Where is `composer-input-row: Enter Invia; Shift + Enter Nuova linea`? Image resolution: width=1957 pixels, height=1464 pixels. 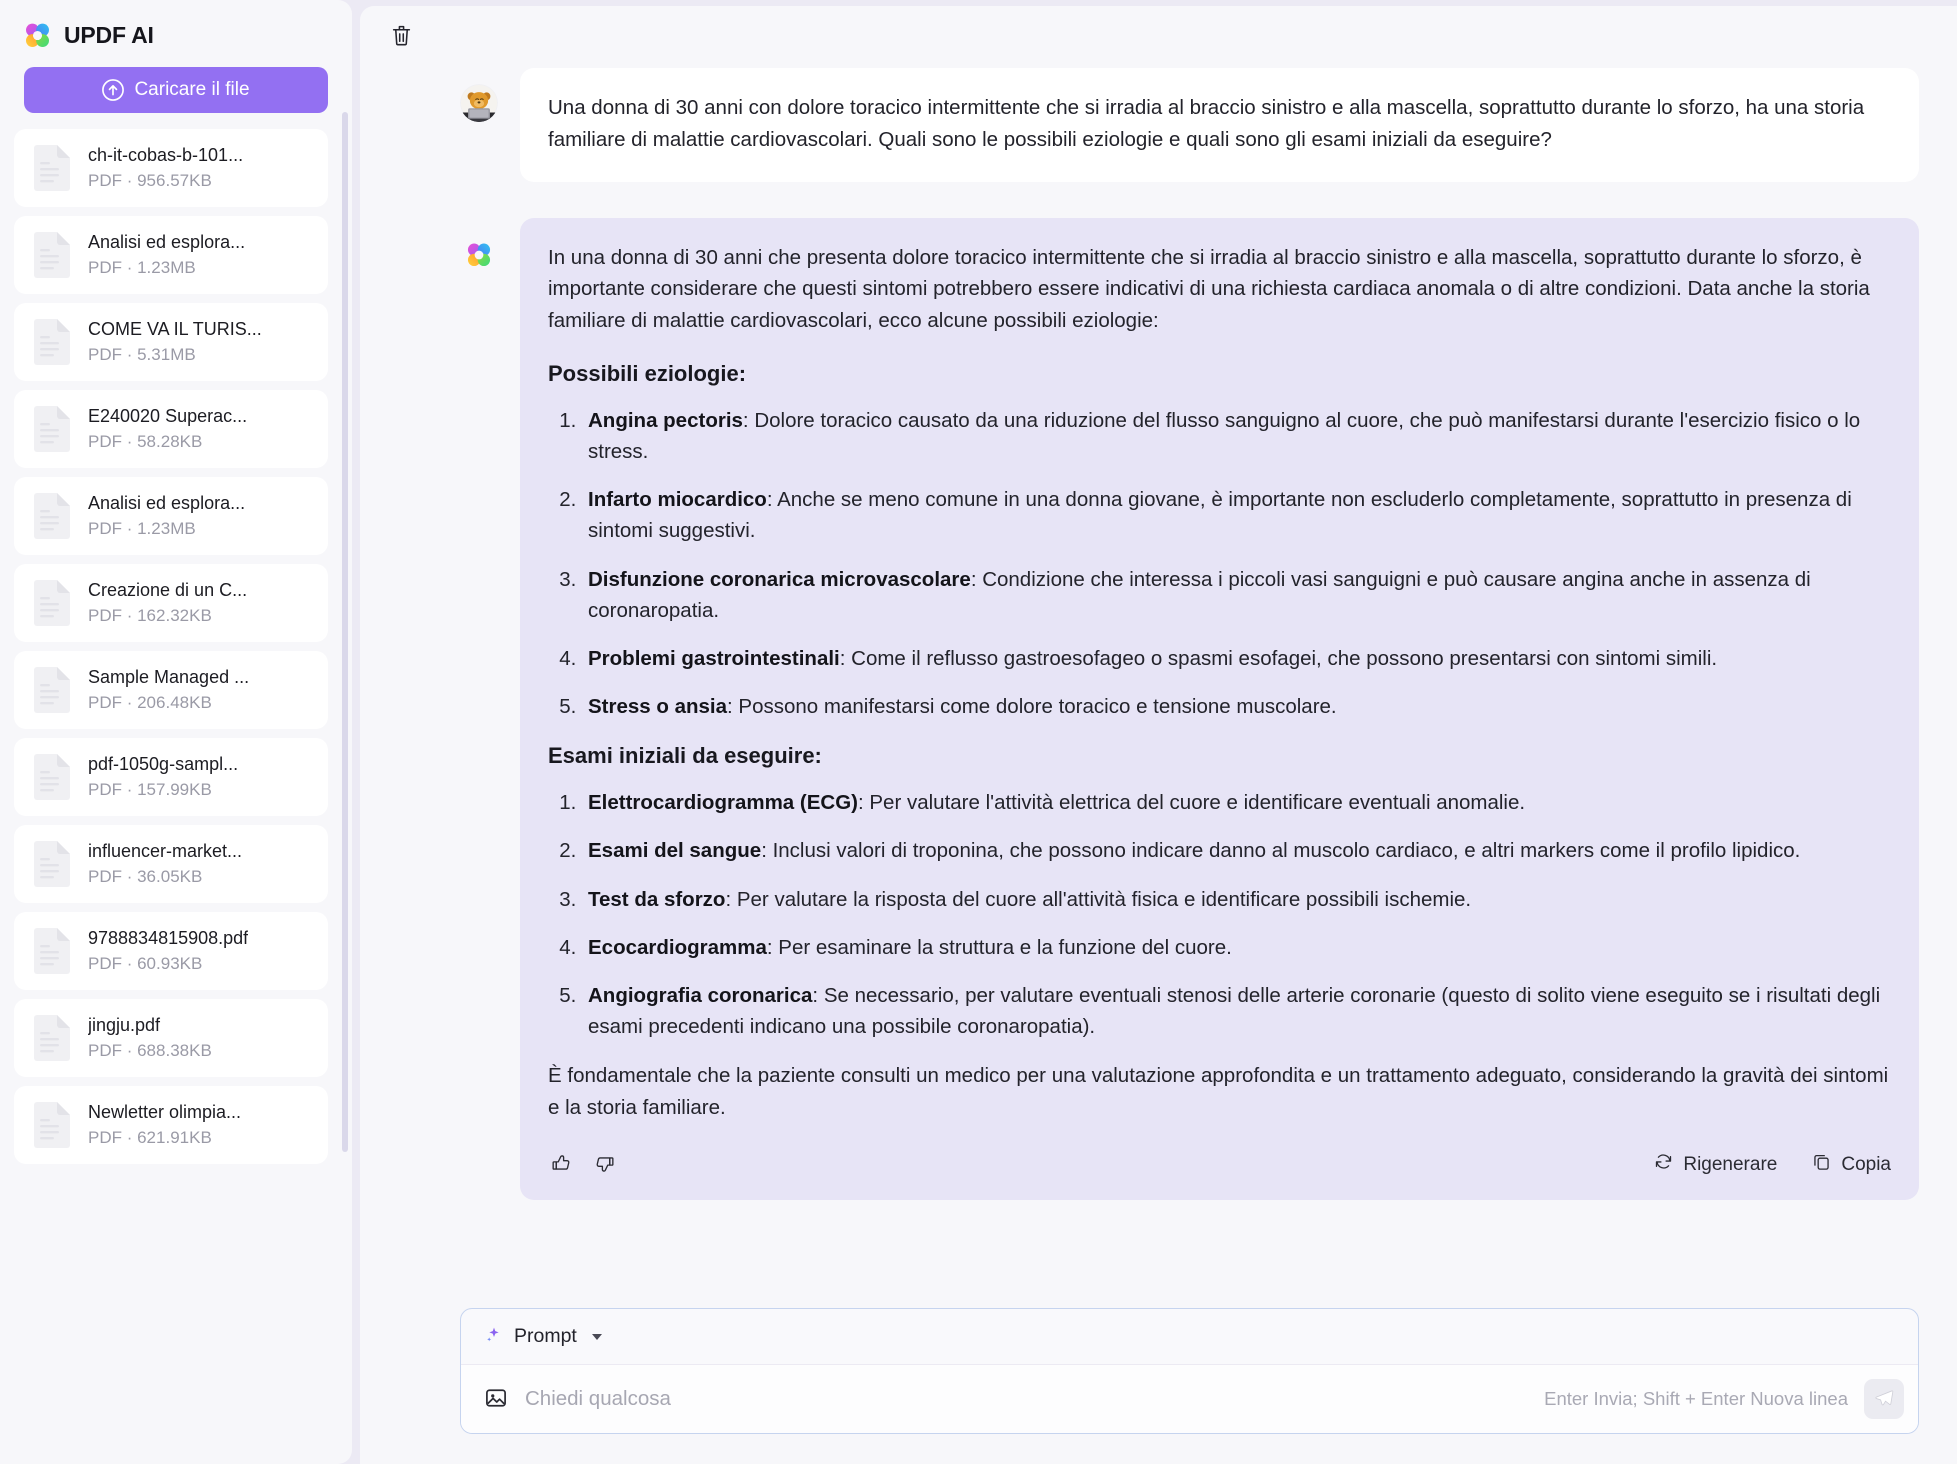
composer-input-row: Enter Invia; Shift + Enter Nuova linea is located at coordinates (1189, 1399).